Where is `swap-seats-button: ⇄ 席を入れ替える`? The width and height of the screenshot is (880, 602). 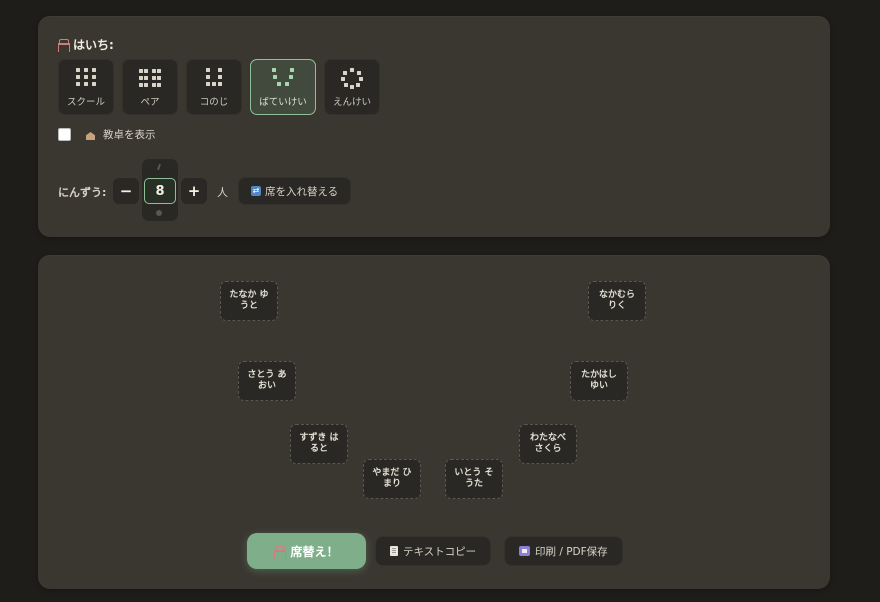
swap-seats-button: ⇄ 席を入れ替える is located at coordinates (295, 191).